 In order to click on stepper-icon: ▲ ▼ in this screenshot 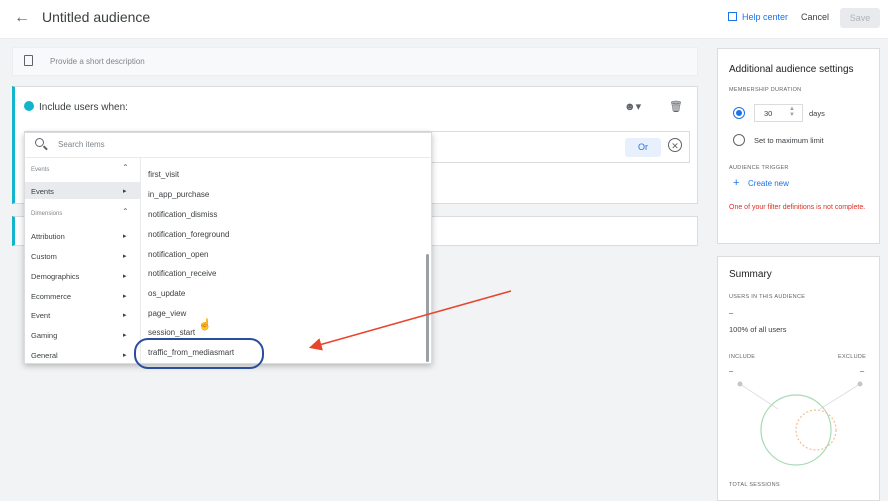, I will do `click(792, 112)`.